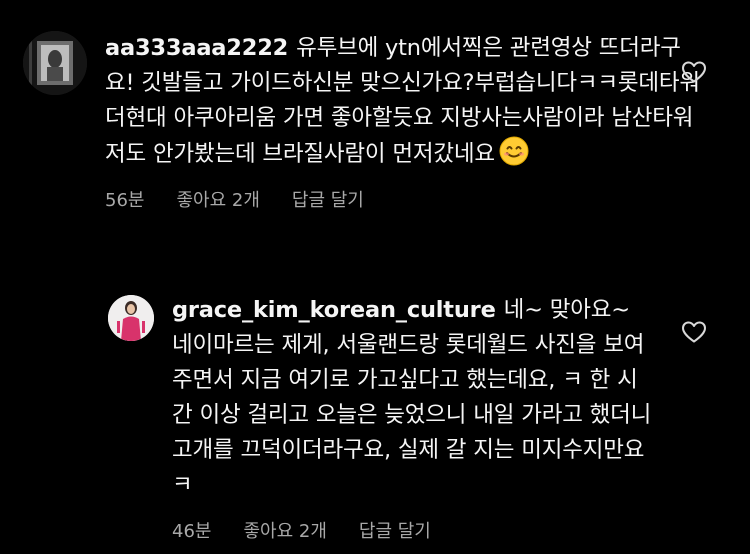  I want to click on comment-meta: 56분 좋아요 2개 답글 달기, so click(414, 199).